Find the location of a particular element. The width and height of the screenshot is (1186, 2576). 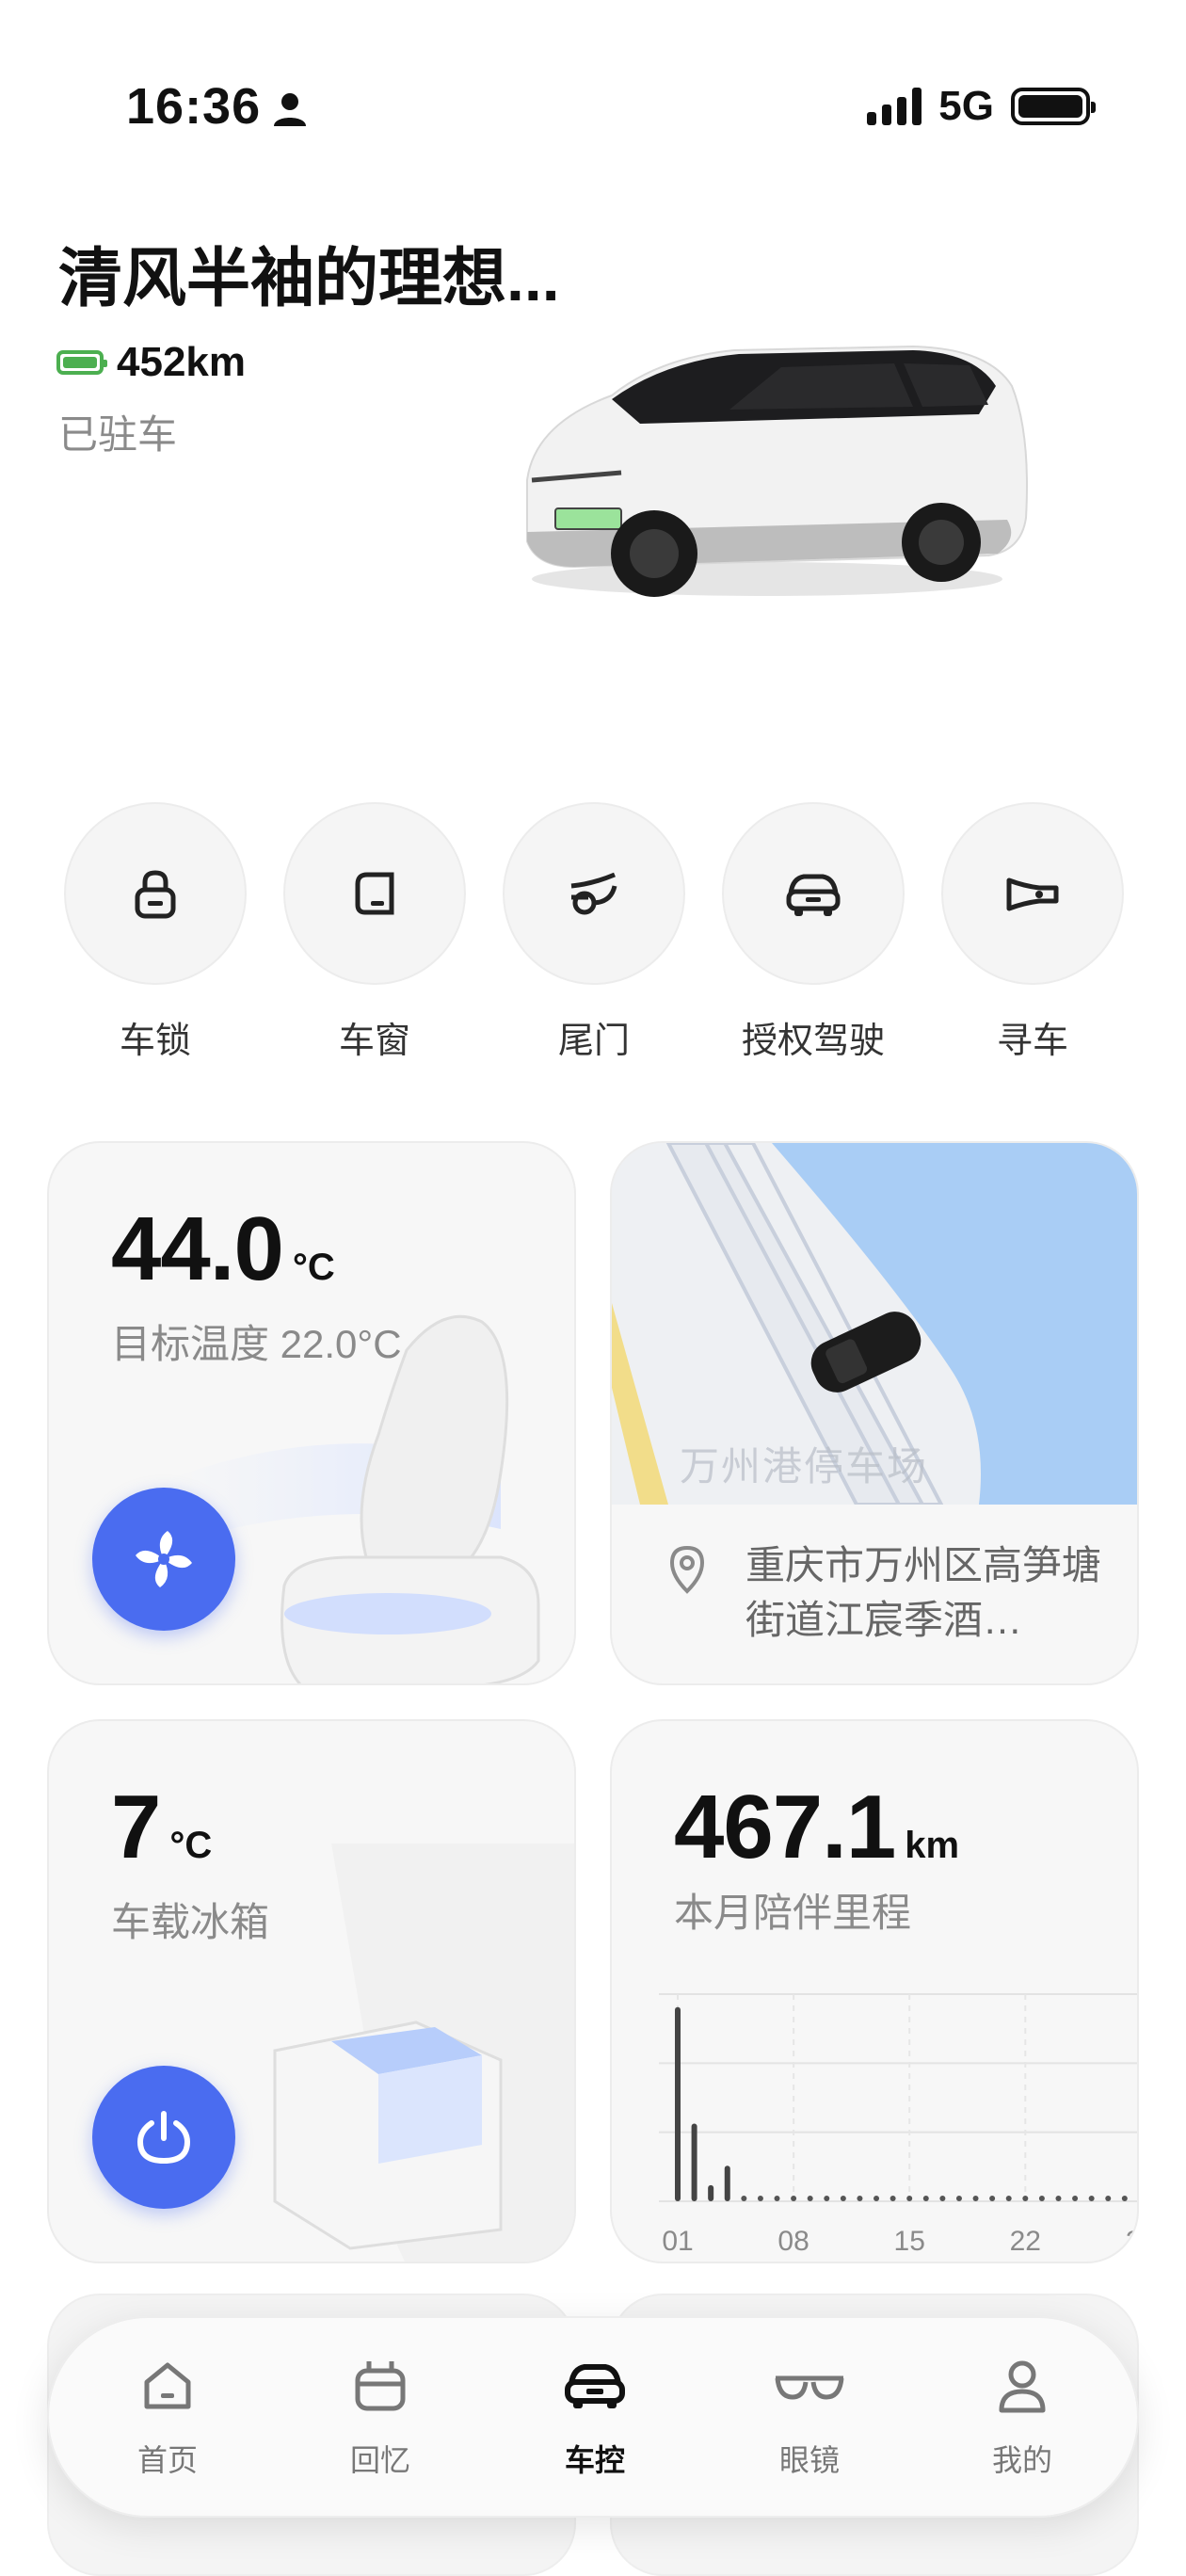

range-value: 452km is located at coordinates (182, 362).